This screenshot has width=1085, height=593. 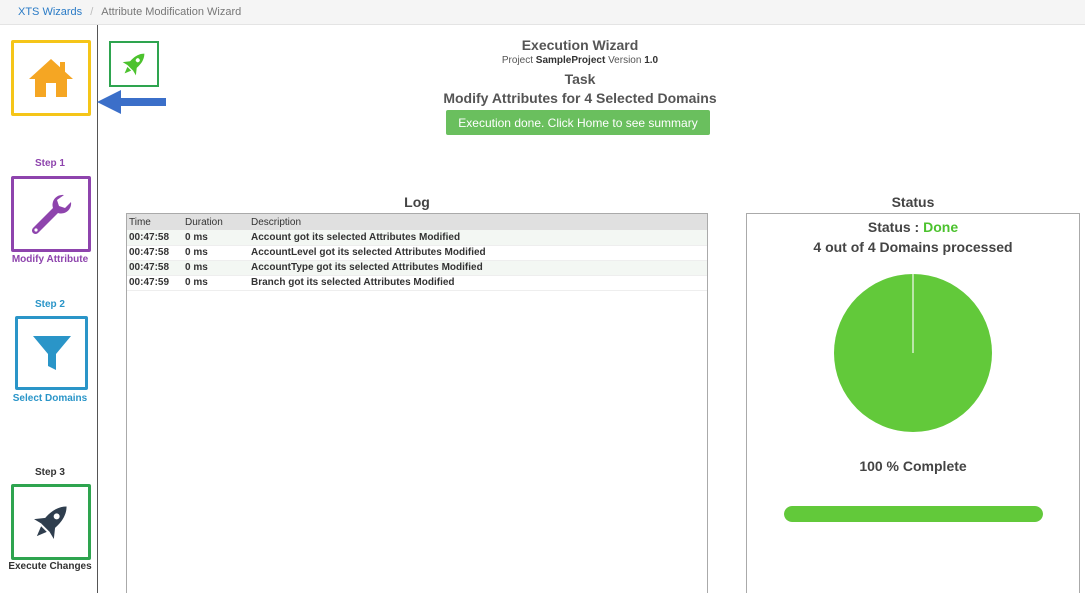 What do you see at coordinates (171, 12) in the screenshot?
I see `breadcrumb-current: Attribute Modification Wizard` at bounding box center [171, 12].